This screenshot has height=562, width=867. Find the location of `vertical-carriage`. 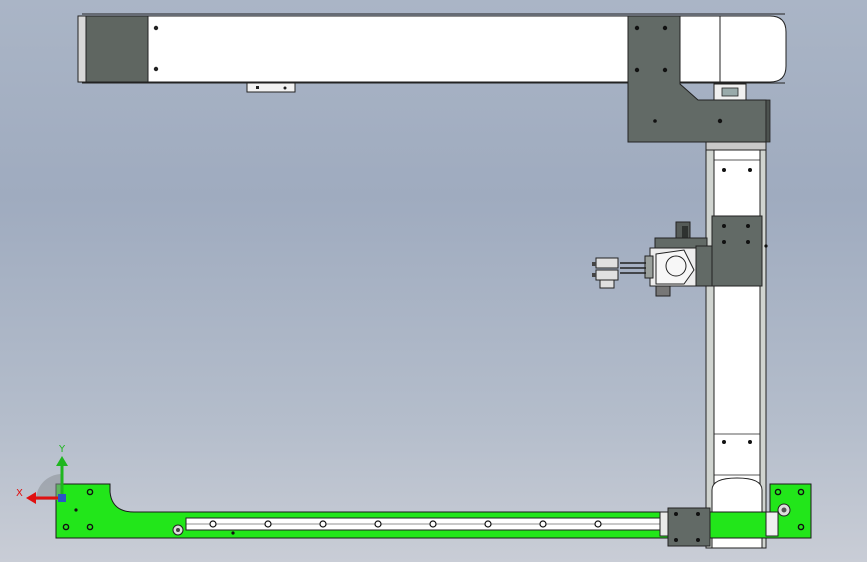

vertical-carriage is located at coordinates (737, 251).